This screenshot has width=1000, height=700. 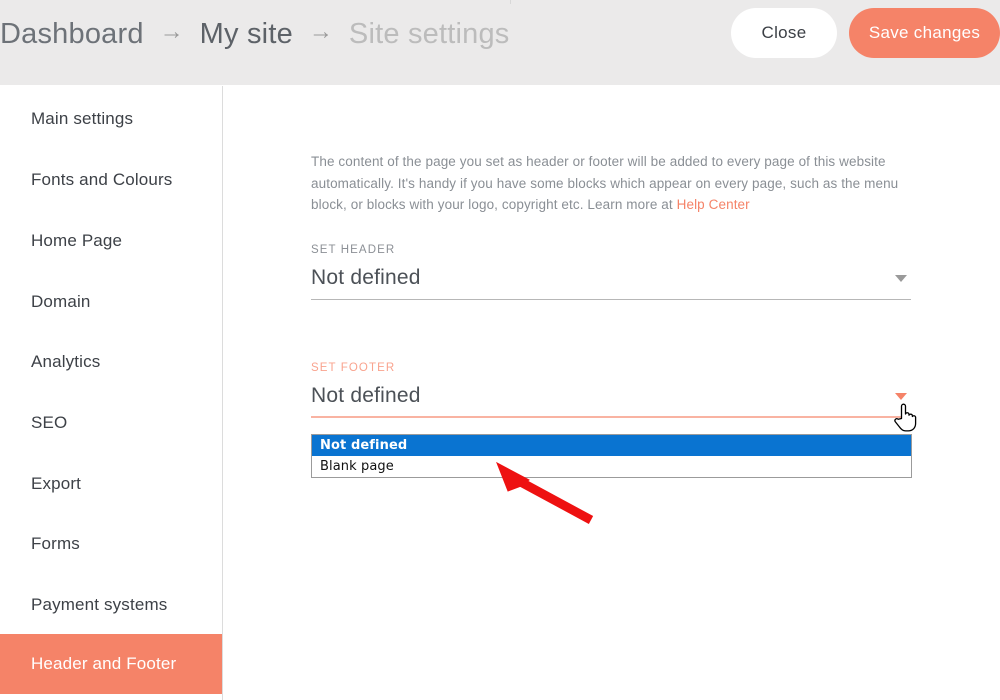 I want to click on sidebar-item-header-and-footer: Header and Footer, so click(x=111, y=664).